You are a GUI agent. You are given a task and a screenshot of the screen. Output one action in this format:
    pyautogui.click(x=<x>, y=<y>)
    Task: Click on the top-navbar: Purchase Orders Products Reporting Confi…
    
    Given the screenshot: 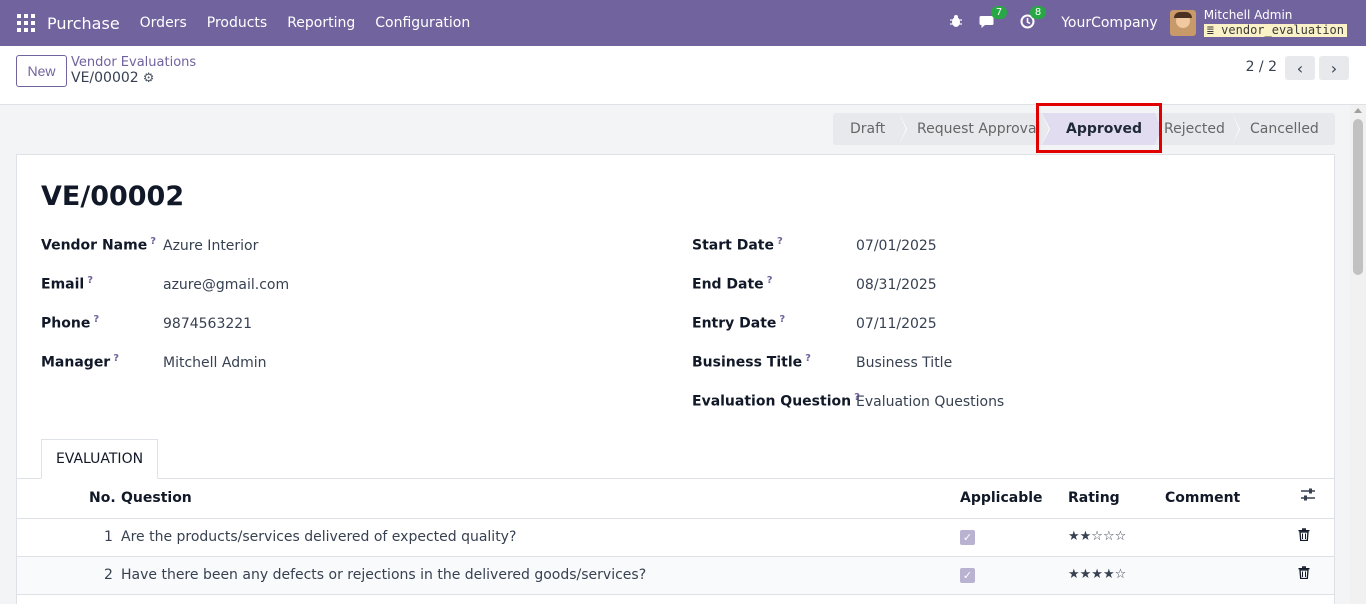 What is the action you would take?
    pyautogui.click(x=683, y=23)
    